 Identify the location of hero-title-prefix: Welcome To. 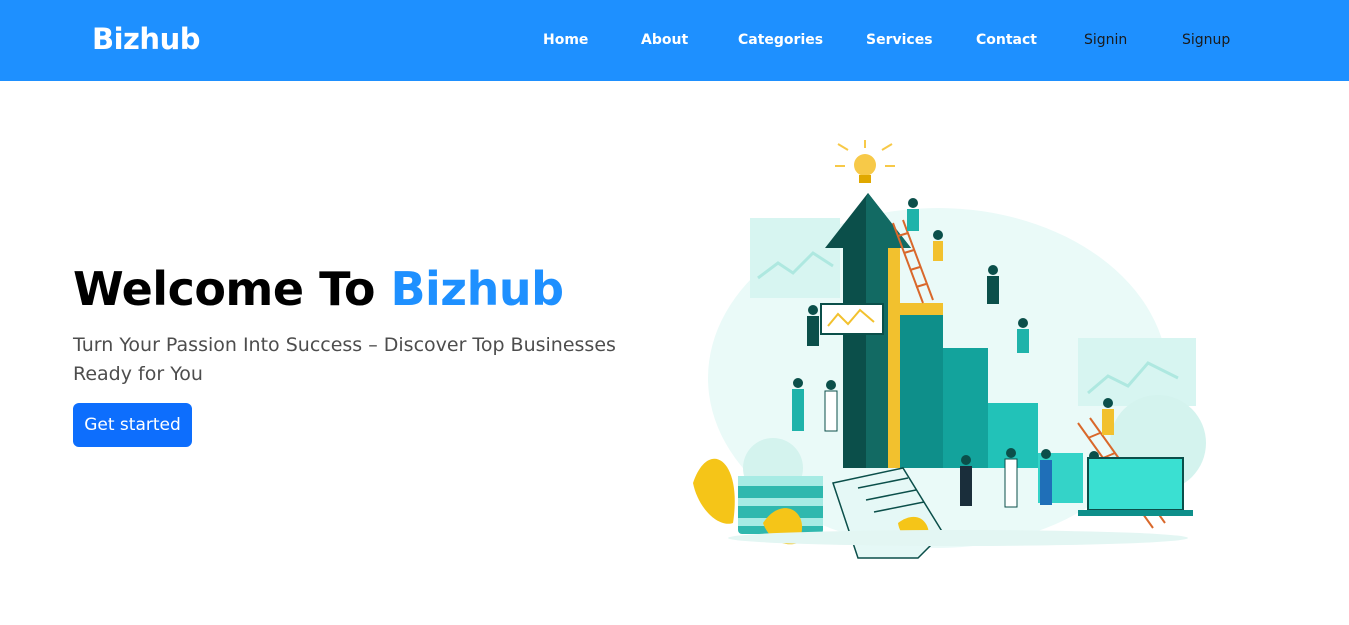
(232, 289).